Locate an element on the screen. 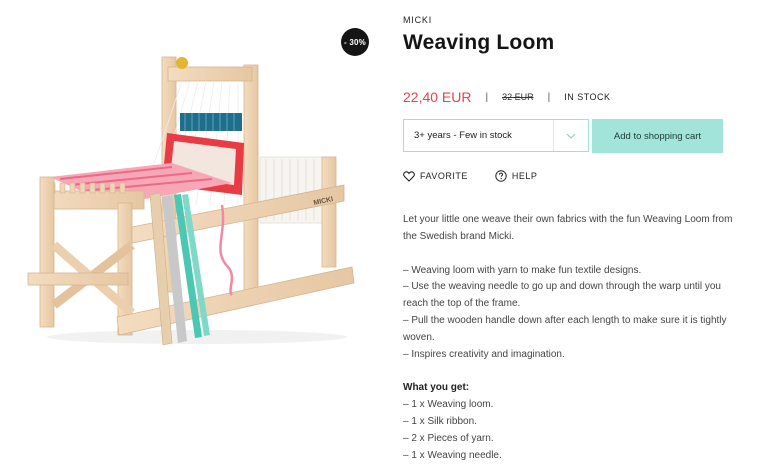 The height and width of the screenshot is (464, 770). help-icon is located at coordinates (501, 176).